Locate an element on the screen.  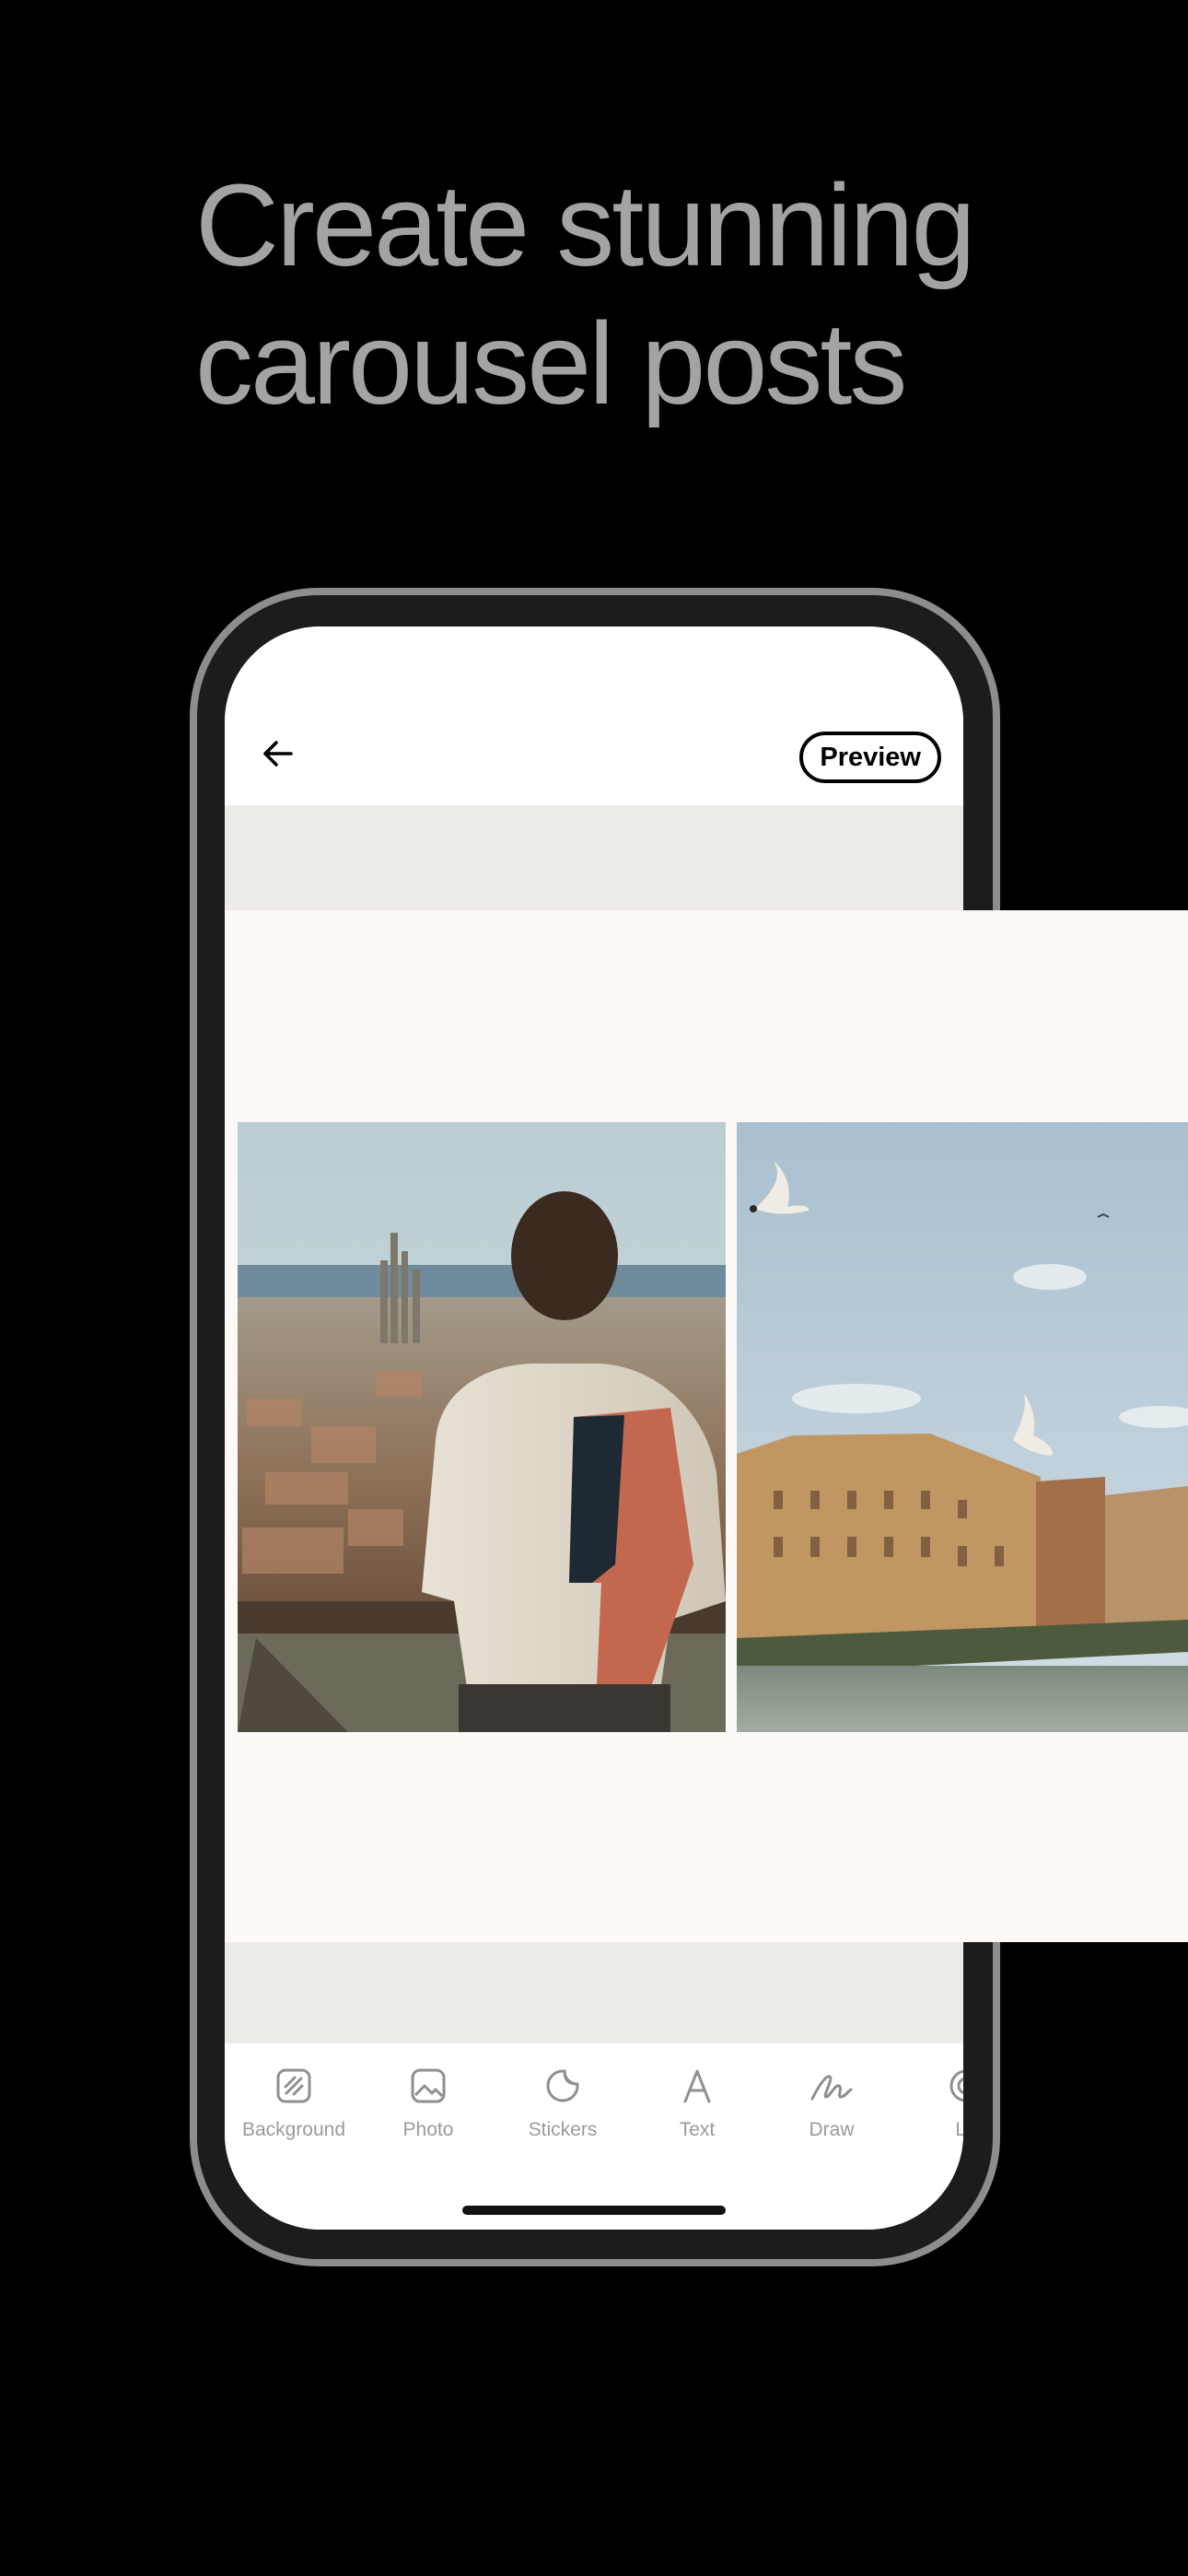
tool-stickers-label: Stickers is located at coordinates (563, 2129).